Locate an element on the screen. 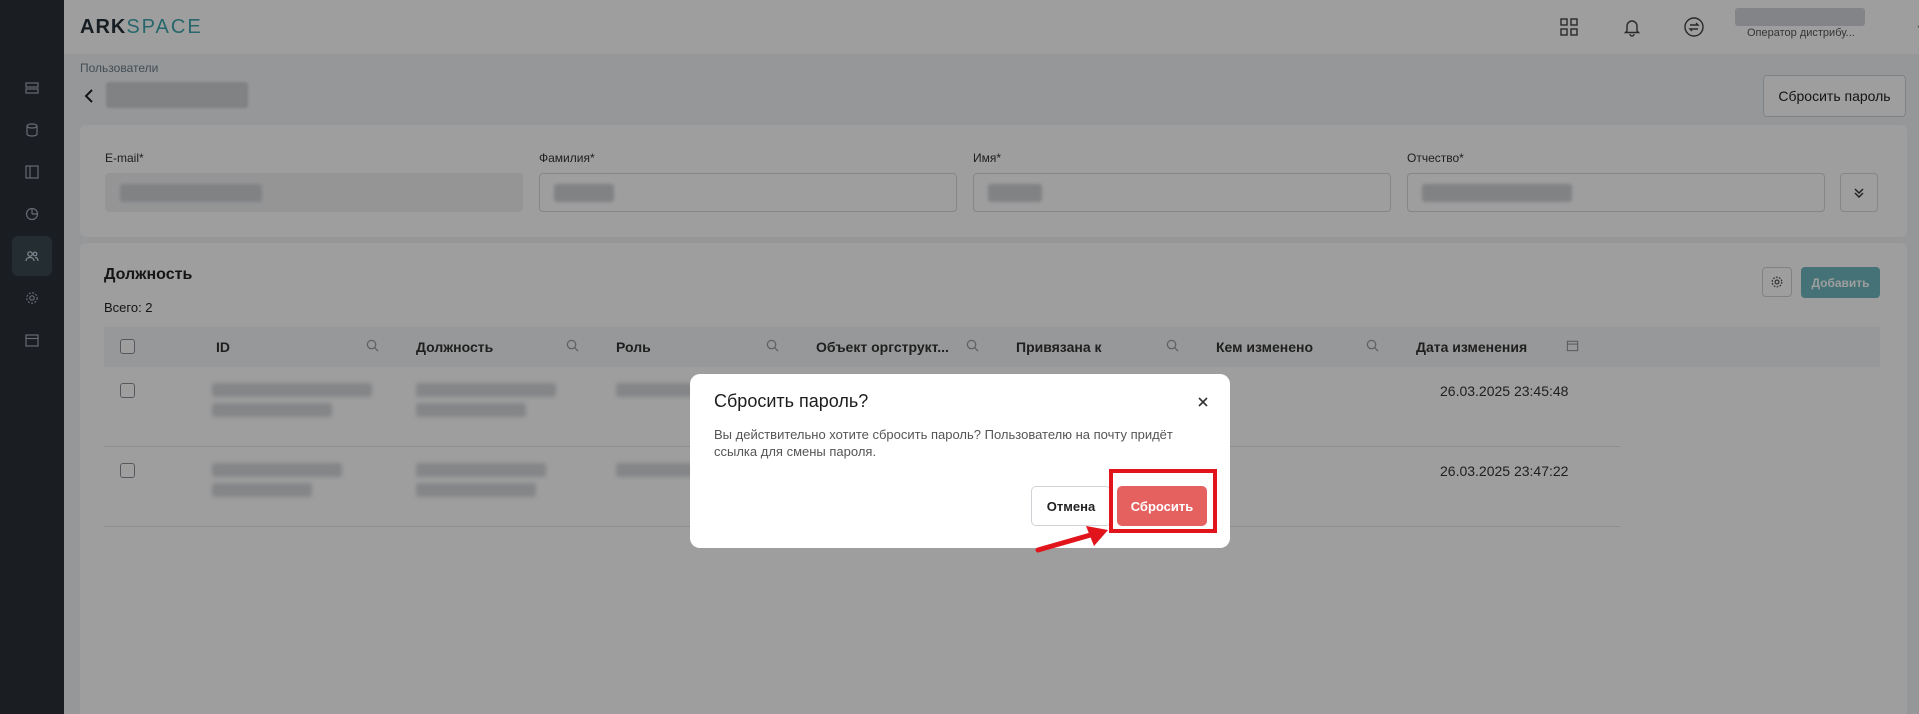 This screenshot has width=1919, height=714. annotation-arrow-icon is located at coordinates (1071, 539).